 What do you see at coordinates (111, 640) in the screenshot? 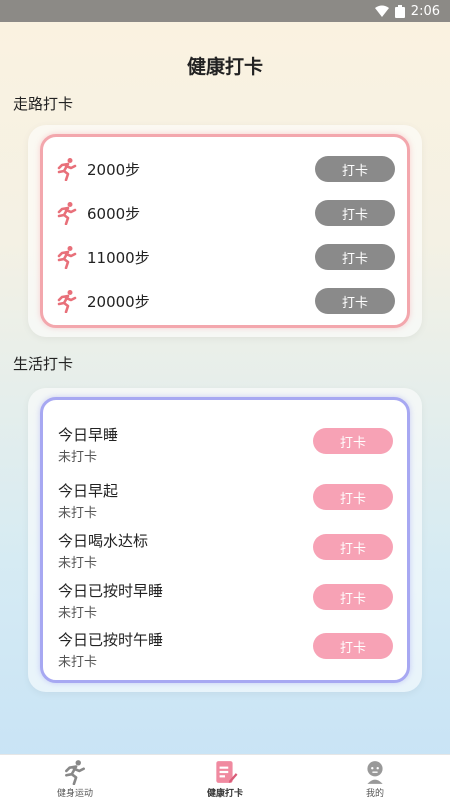
I see `life-item-title: 今日已按时午睡` at bounding box center [111, 640].